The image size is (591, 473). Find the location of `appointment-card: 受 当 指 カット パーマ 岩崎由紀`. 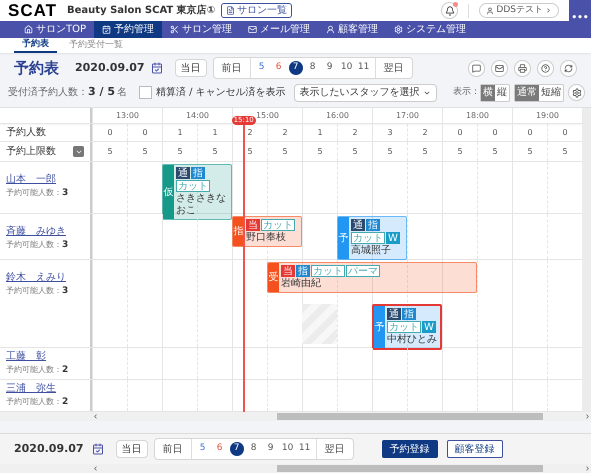

appointment-card: 受 当 指 カット パーマ 岩崎由紀 is located at coordinates (372, 277).